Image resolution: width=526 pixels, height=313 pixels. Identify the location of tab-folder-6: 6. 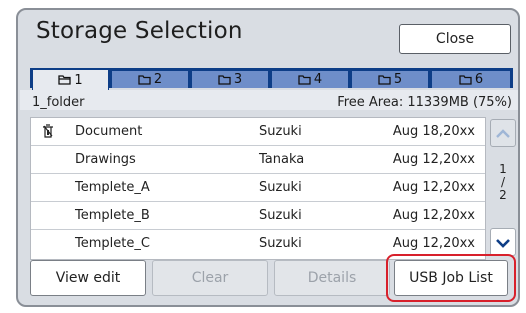
(471, 79).